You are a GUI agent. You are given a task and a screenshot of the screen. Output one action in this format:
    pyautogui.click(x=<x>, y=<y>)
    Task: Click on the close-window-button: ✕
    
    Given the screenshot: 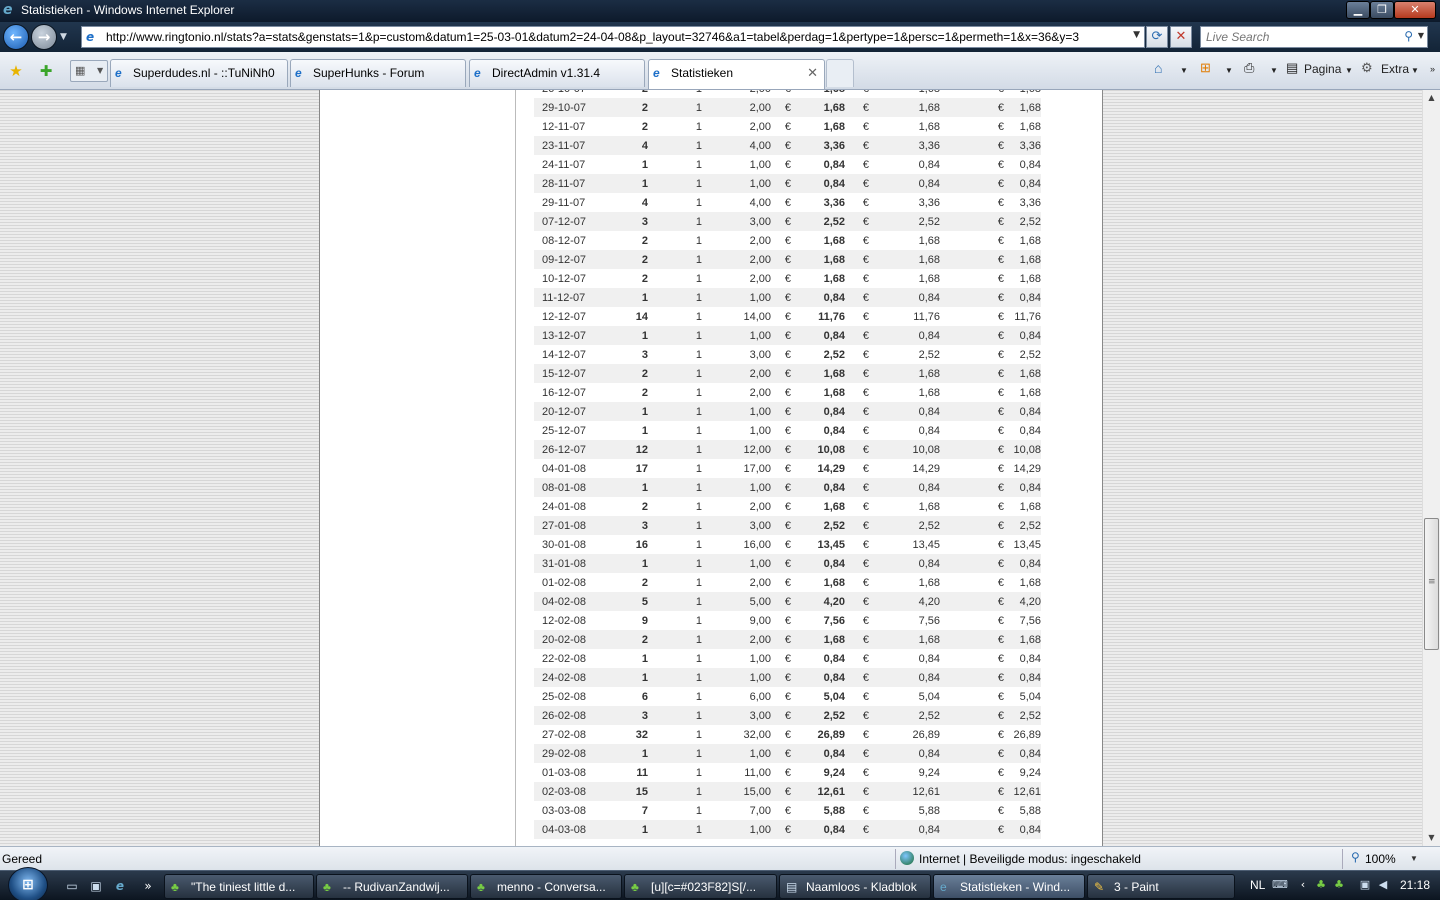 What is the action you would take?
    pyautogui.click(x=1415, y=10)
    